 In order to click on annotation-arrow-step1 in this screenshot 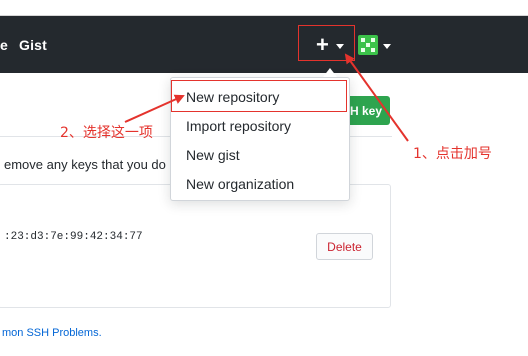, I will do `click(376, 97)`.